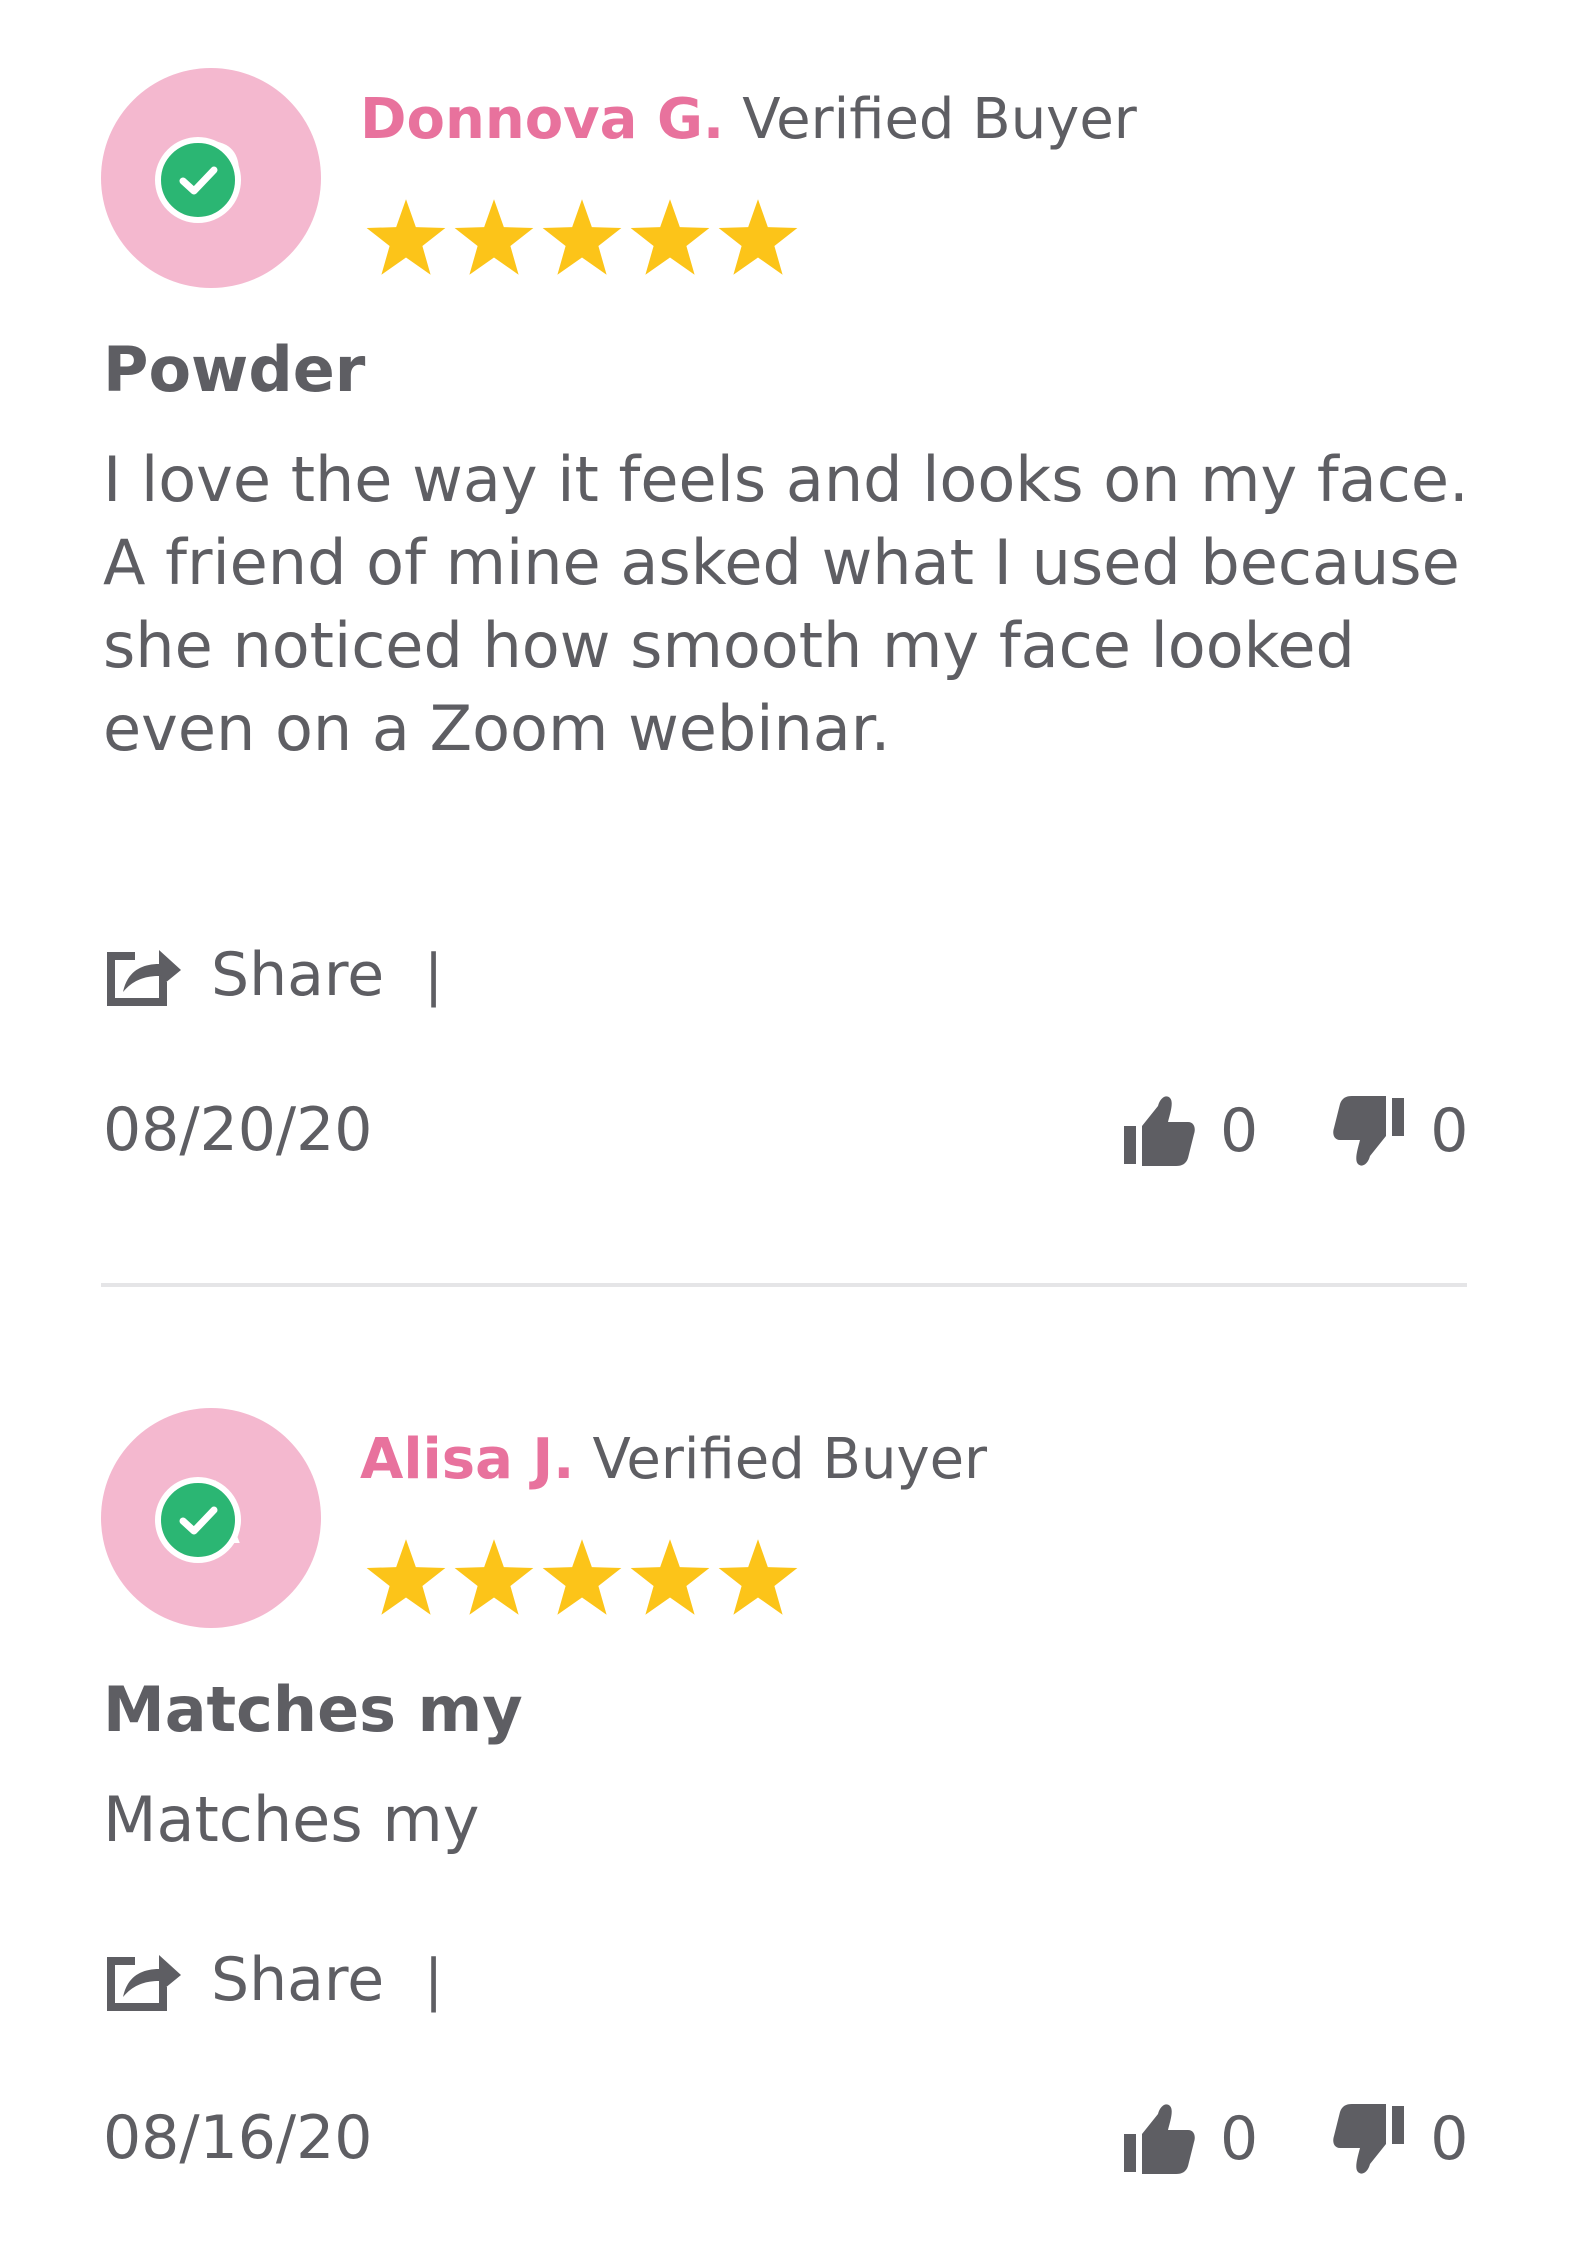 This screenshot has height=2245, width=1587. What do you see at coordinates (234, 369) in the screenshot?
I see `review-title: Powder` at bounding box center [234, 369].